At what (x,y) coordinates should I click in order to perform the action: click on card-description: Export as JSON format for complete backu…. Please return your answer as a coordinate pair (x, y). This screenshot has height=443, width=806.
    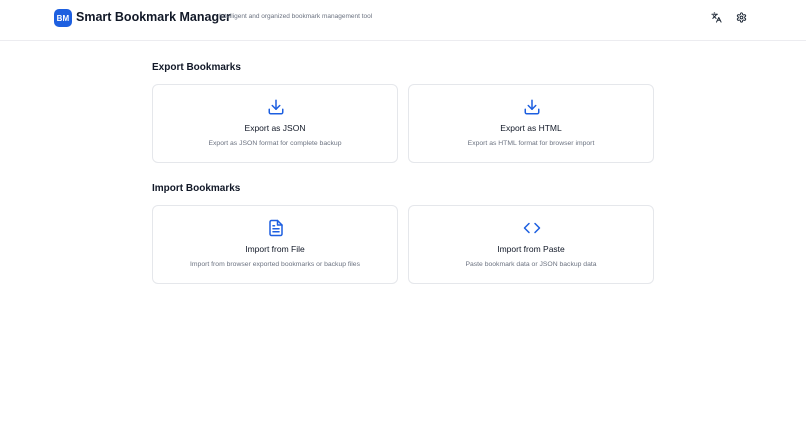
    Looking at the image, I should click on (275, 143).